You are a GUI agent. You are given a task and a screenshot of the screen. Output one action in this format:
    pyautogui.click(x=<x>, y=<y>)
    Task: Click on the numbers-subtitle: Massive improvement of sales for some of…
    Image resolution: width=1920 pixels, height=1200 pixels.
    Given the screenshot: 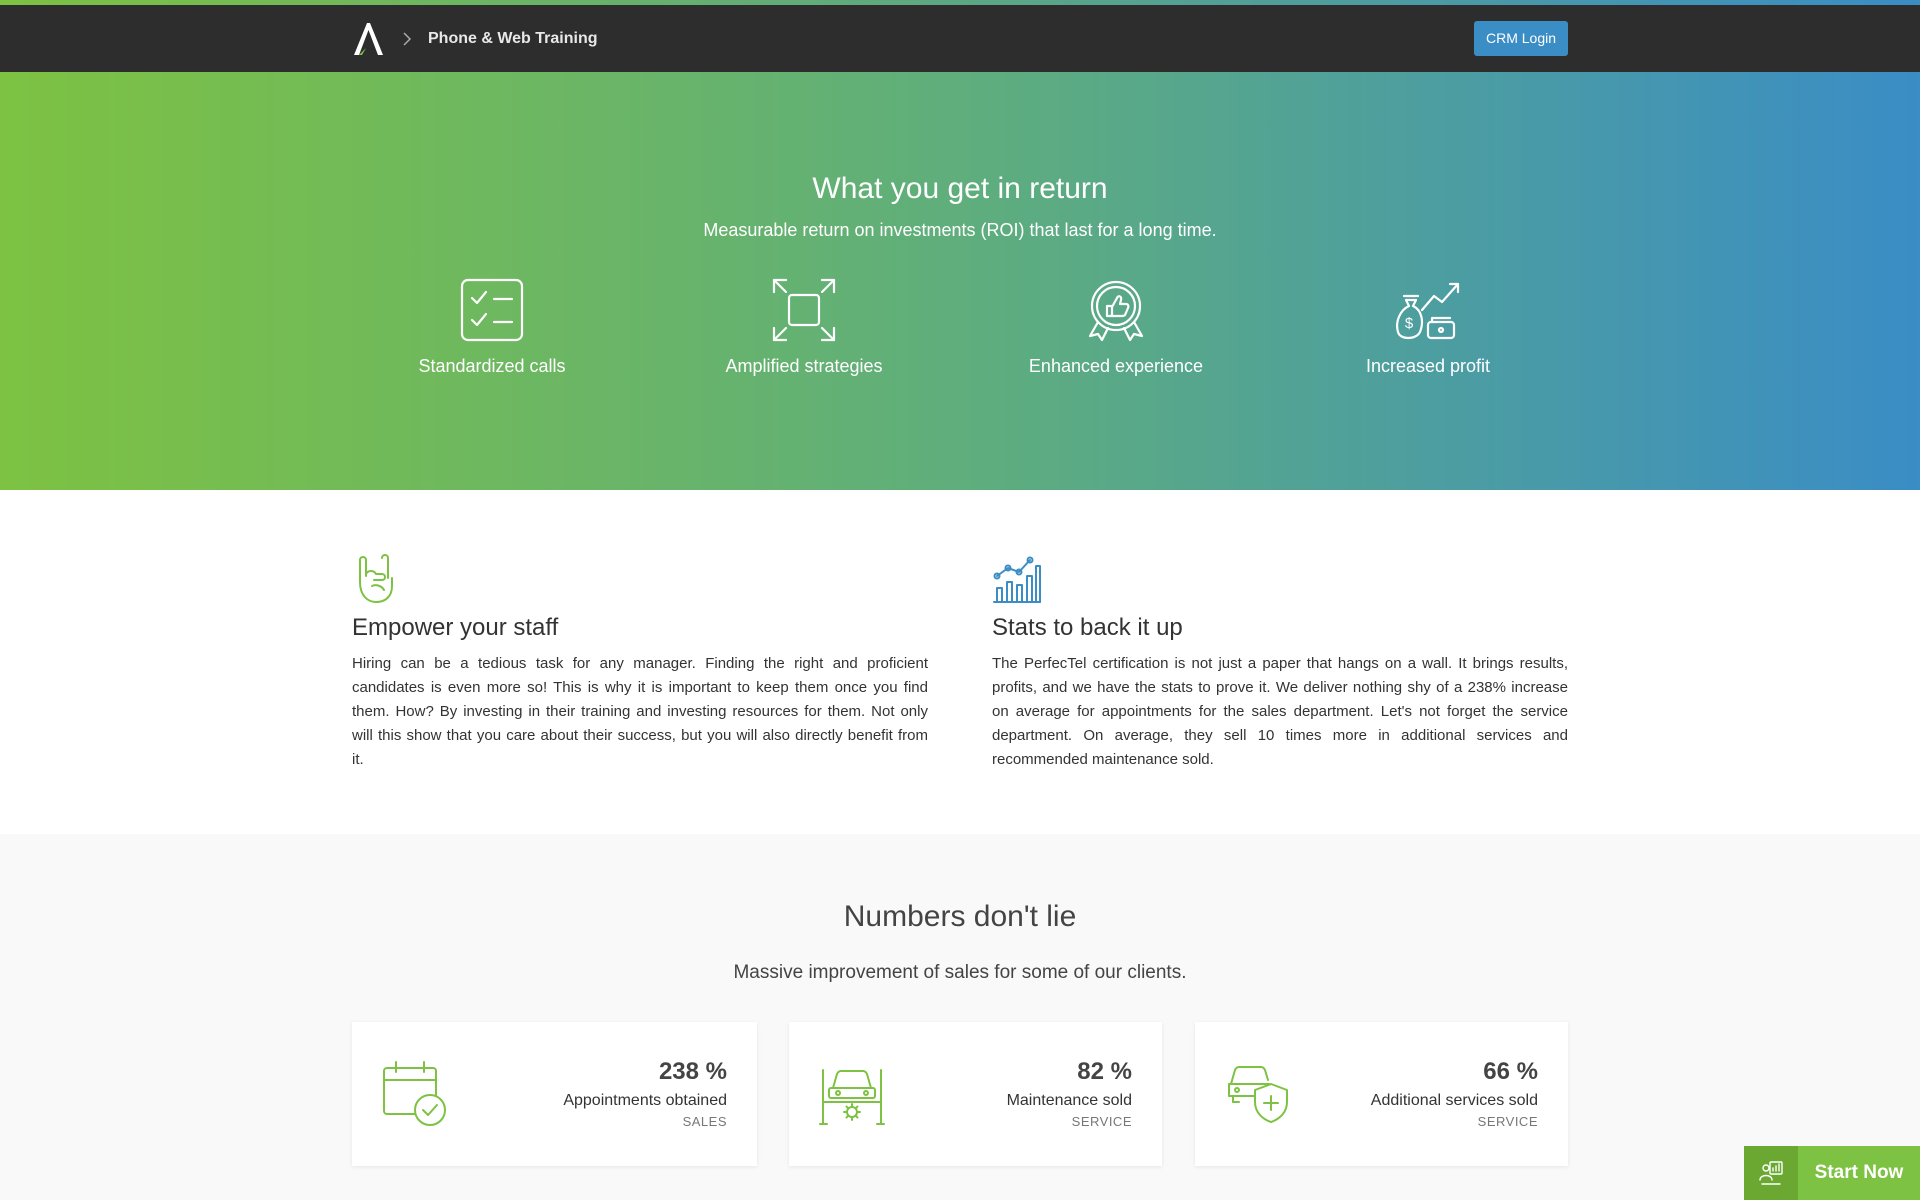 What is the action you would take?
    pyautogui.click(x=960, y=972)
    